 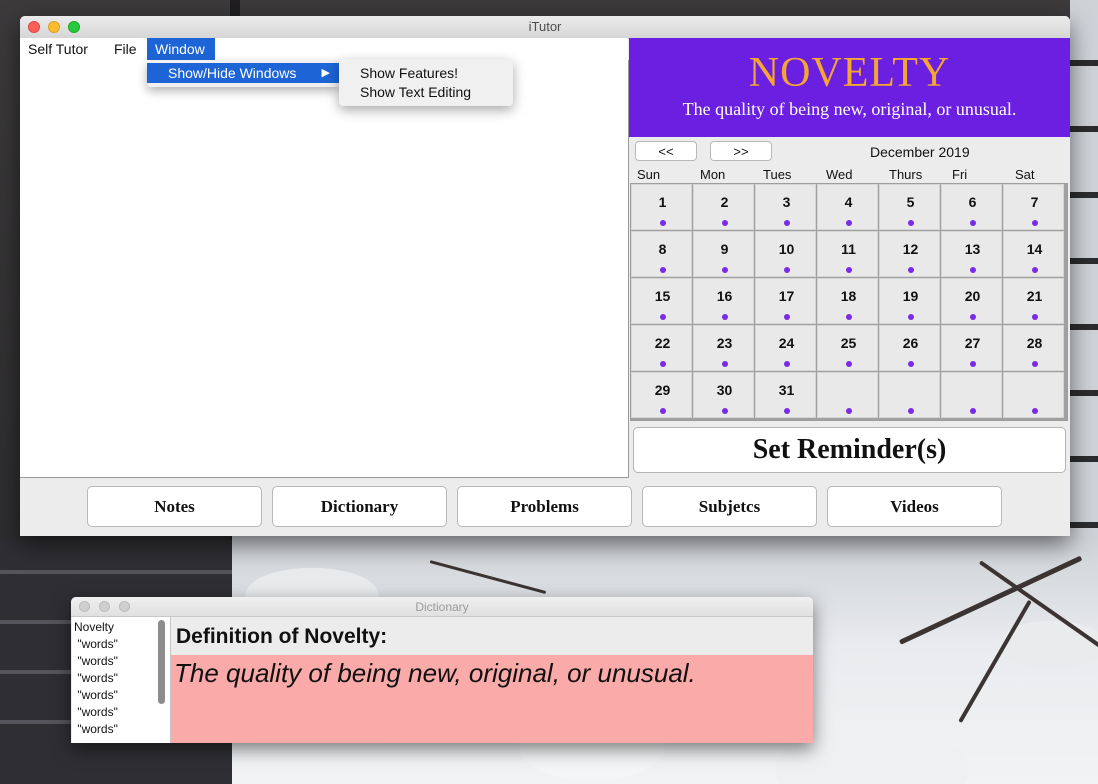 I want to click on menu-self-tutor: Self Tutor, so click(x=58, y=49).